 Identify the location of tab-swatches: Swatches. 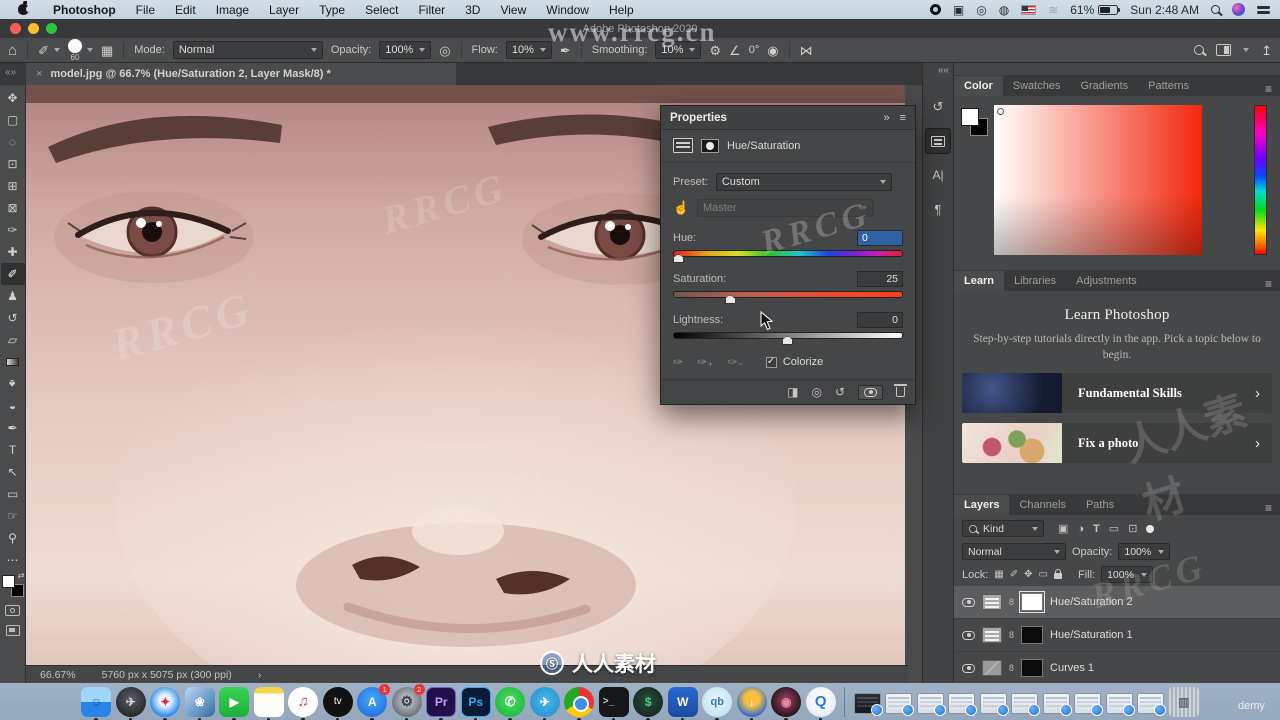
(1037, 86).